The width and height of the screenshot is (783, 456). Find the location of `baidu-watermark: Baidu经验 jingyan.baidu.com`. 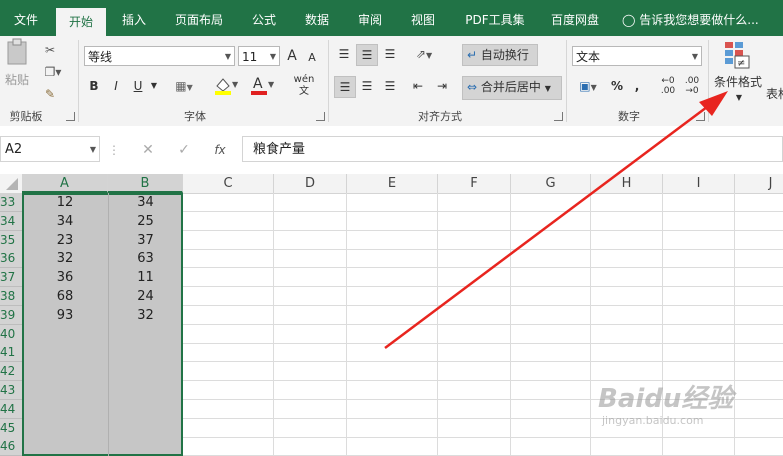

baidu-watermark: Baidu经验 jingyan.baidu.com is located at coordinates (688, 414).